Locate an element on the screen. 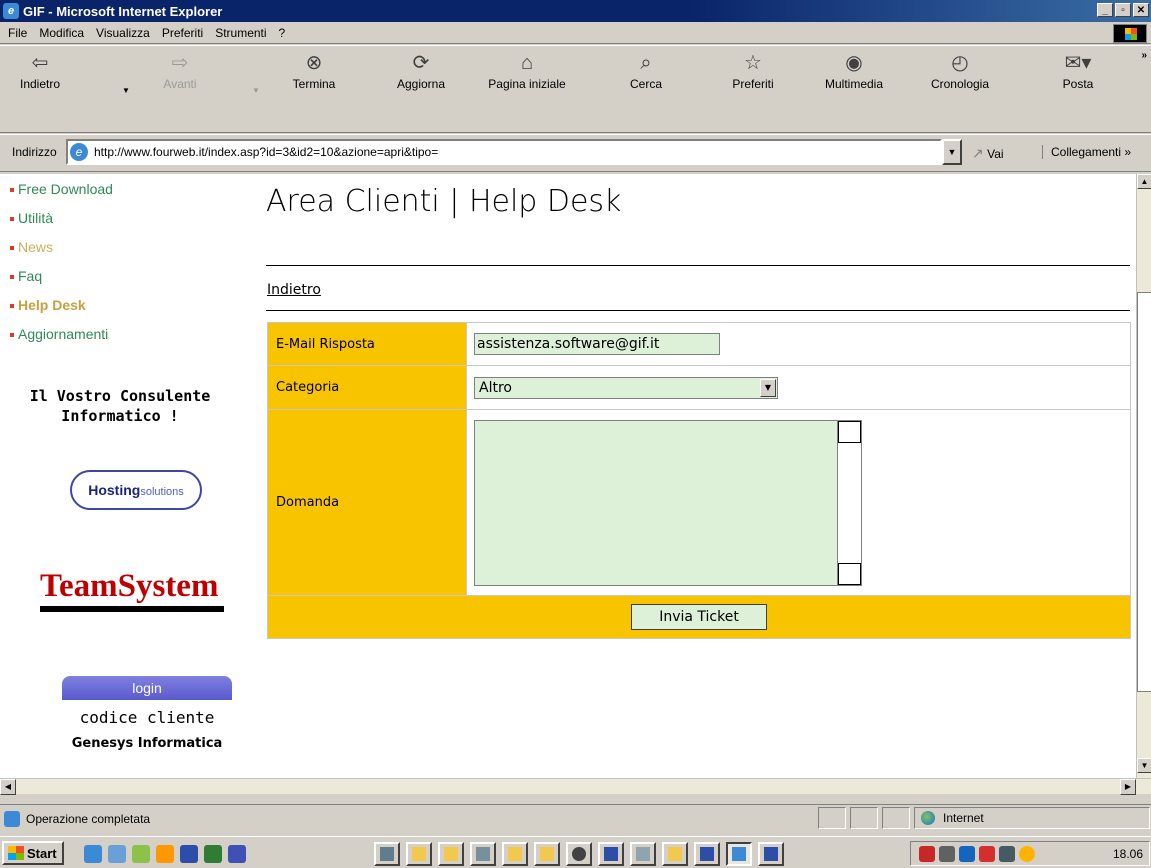 This screenshot has height=868, width=1151. back-label: Indietro is located at coordinates (40, 84).